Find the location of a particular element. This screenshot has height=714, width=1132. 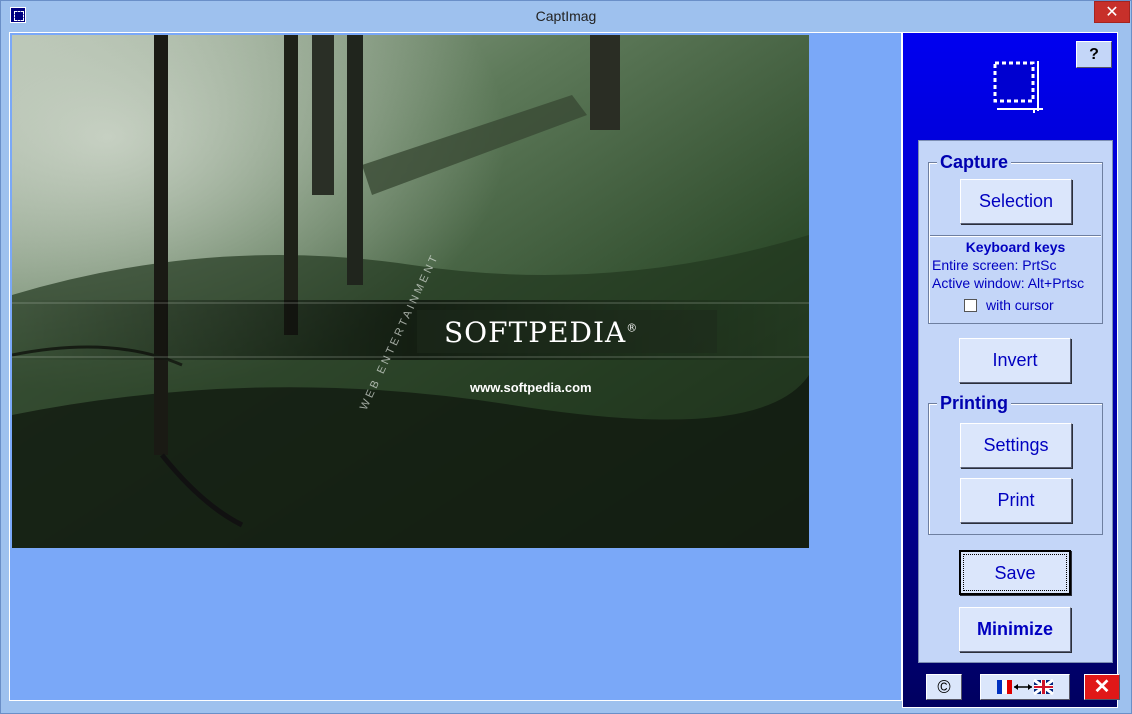

capture-divider is located at coordinates (1015, 236).